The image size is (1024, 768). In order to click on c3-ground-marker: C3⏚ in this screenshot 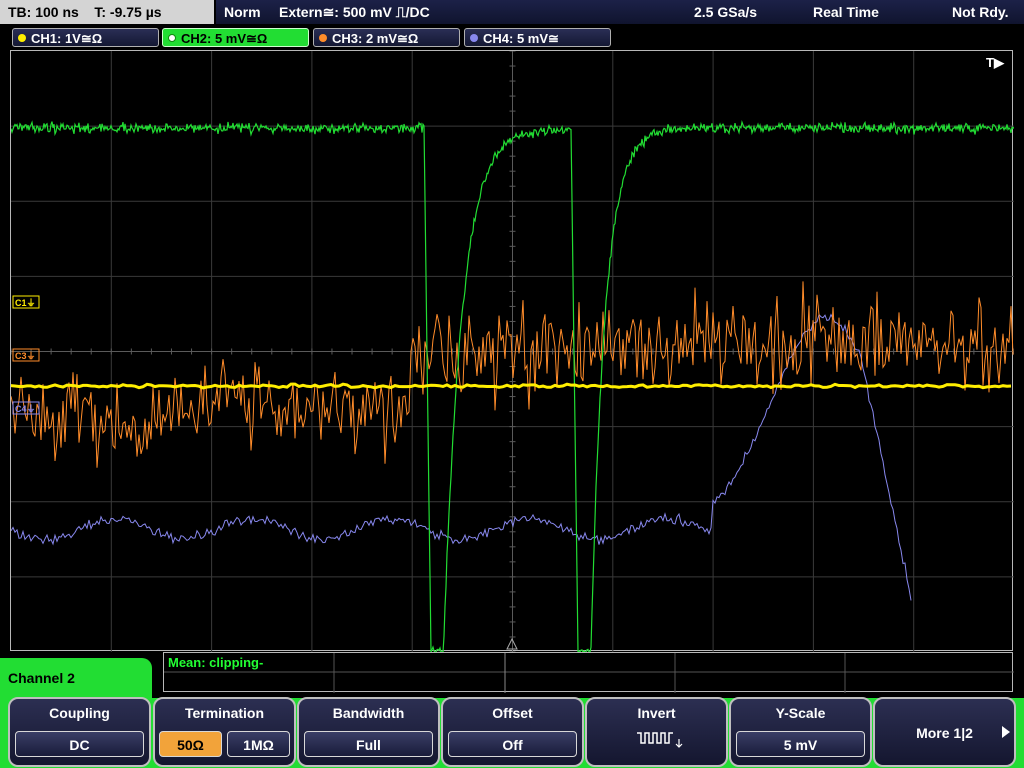, I will do `click(26, 355)`.